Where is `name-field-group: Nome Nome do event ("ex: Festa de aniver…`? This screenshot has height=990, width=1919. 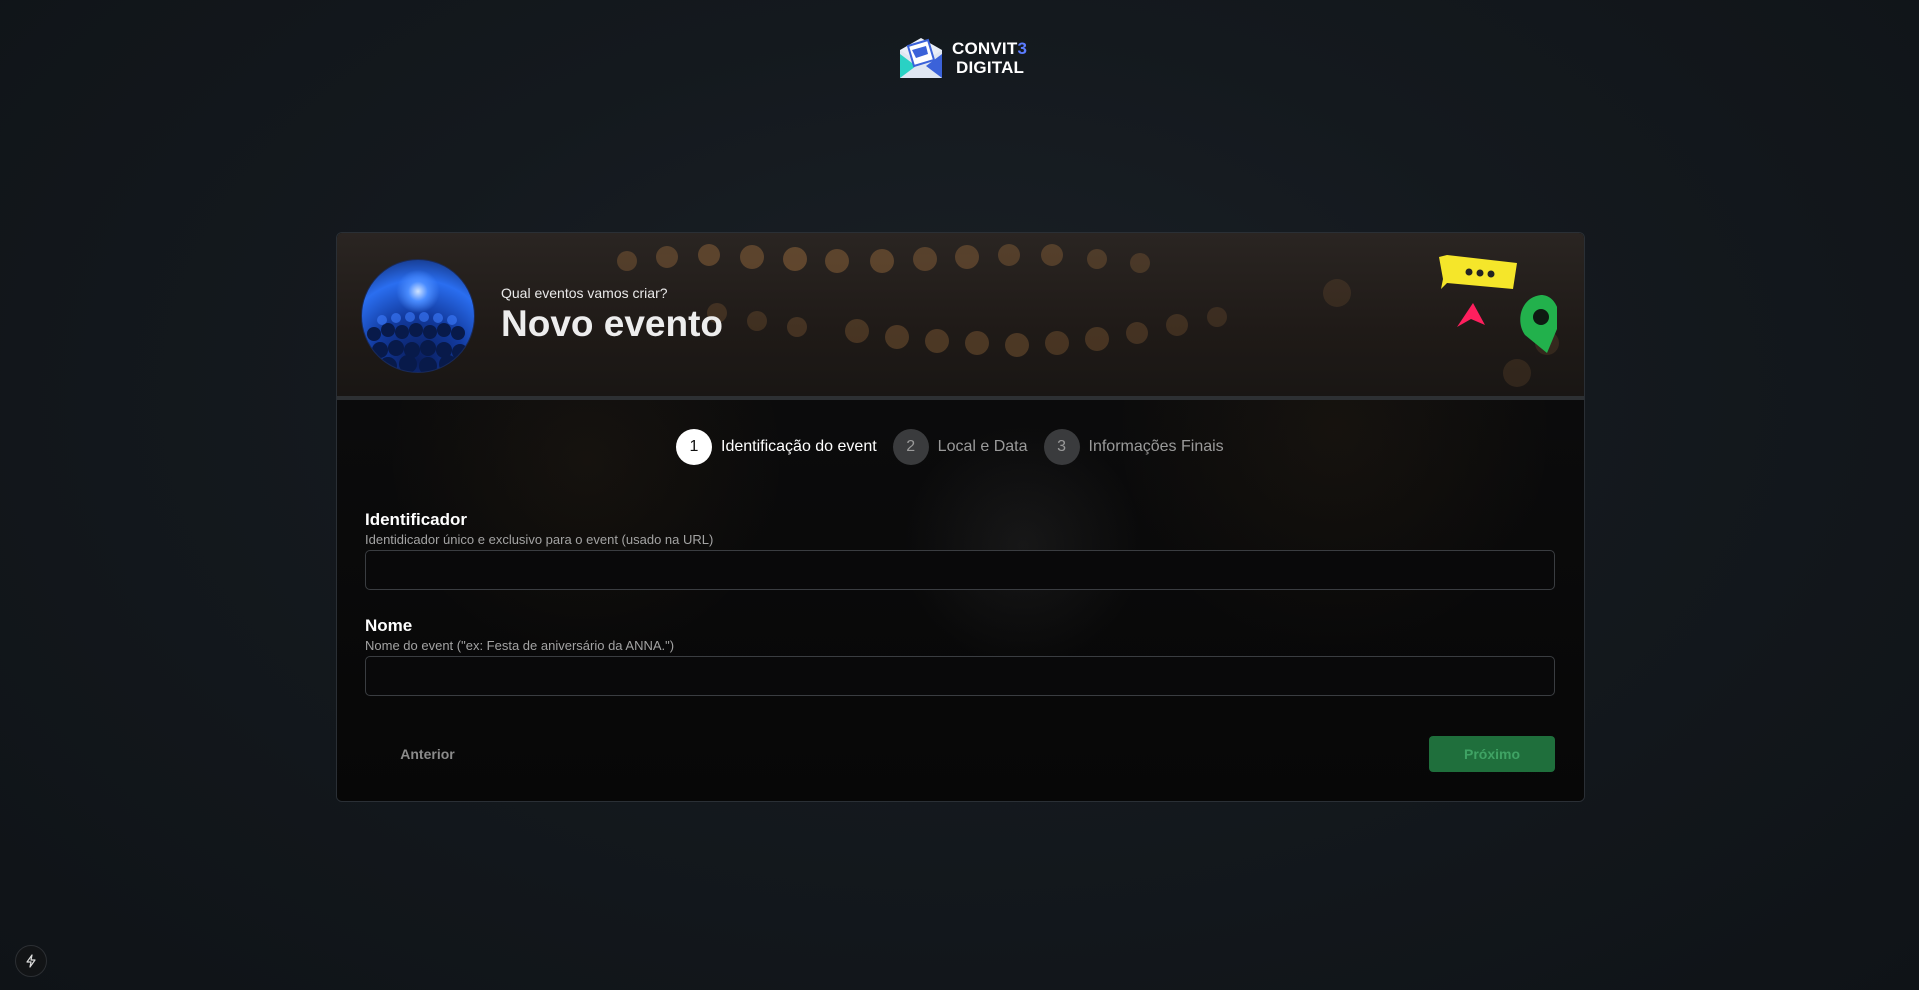
name-field-group: Nome Nome do event ("ex: Festa de aniver… is located at coordinates (960, 656).